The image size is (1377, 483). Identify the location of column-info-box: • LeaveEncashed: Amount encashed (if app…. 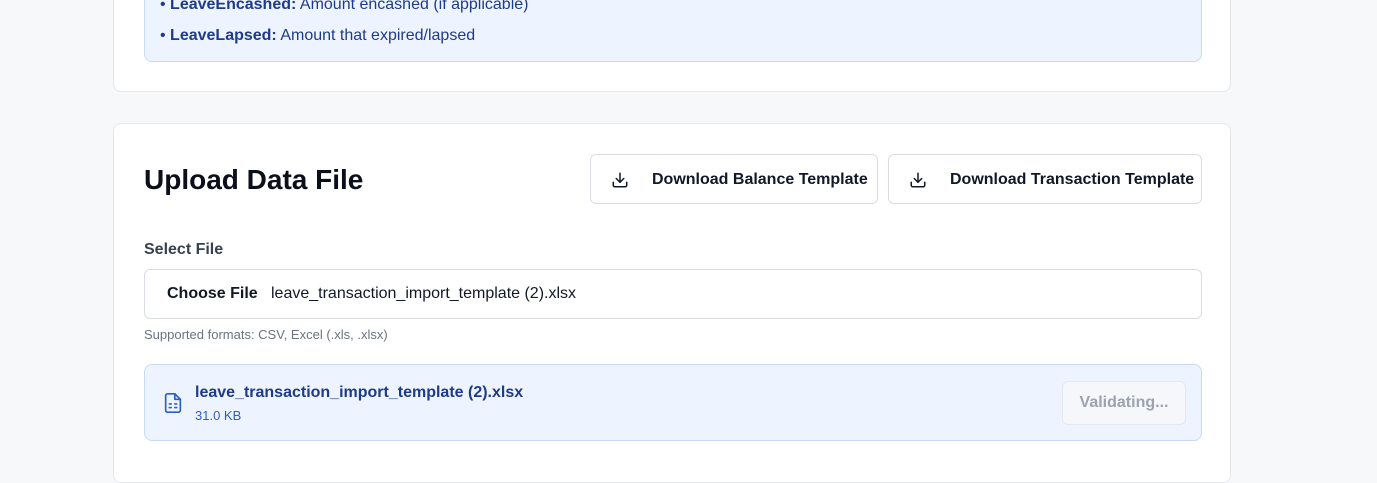
(673, 31).